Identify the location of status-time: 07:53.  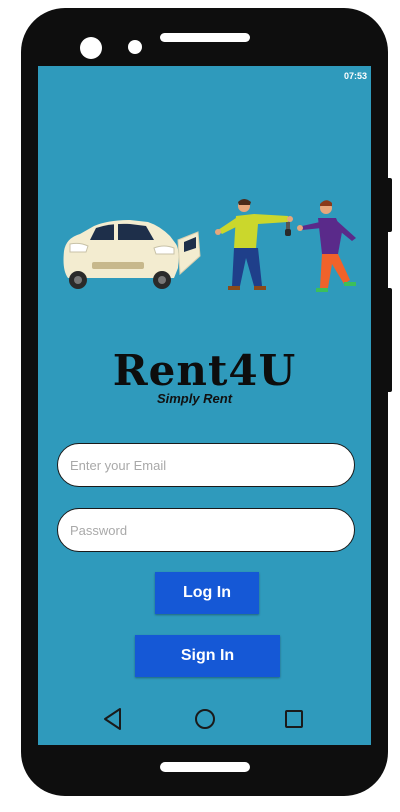
(355, 76).